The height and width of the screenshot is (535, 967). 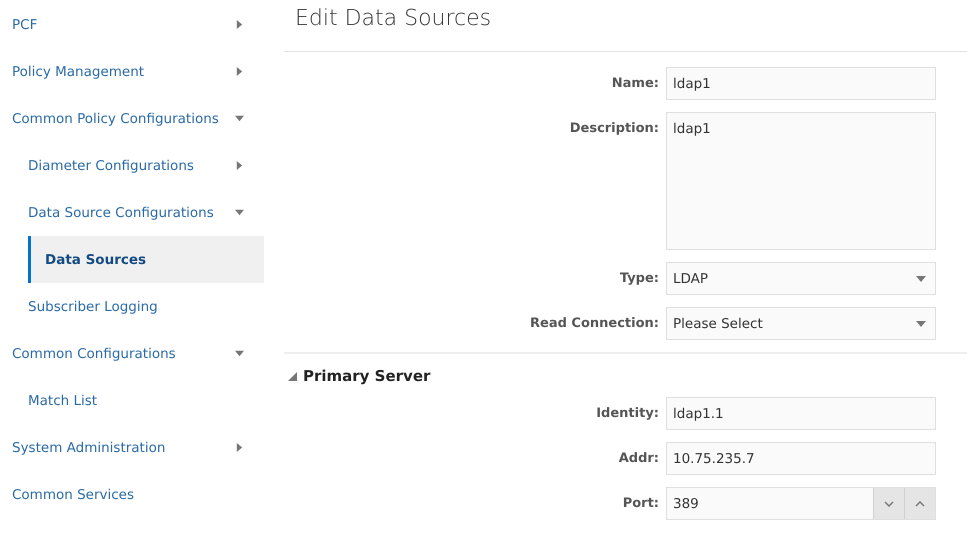 What do you see at coordinates (132, 118) in the screenshot?
I see `sidebar-item: Common Policy Configurations` at bounding box center [132, 118].